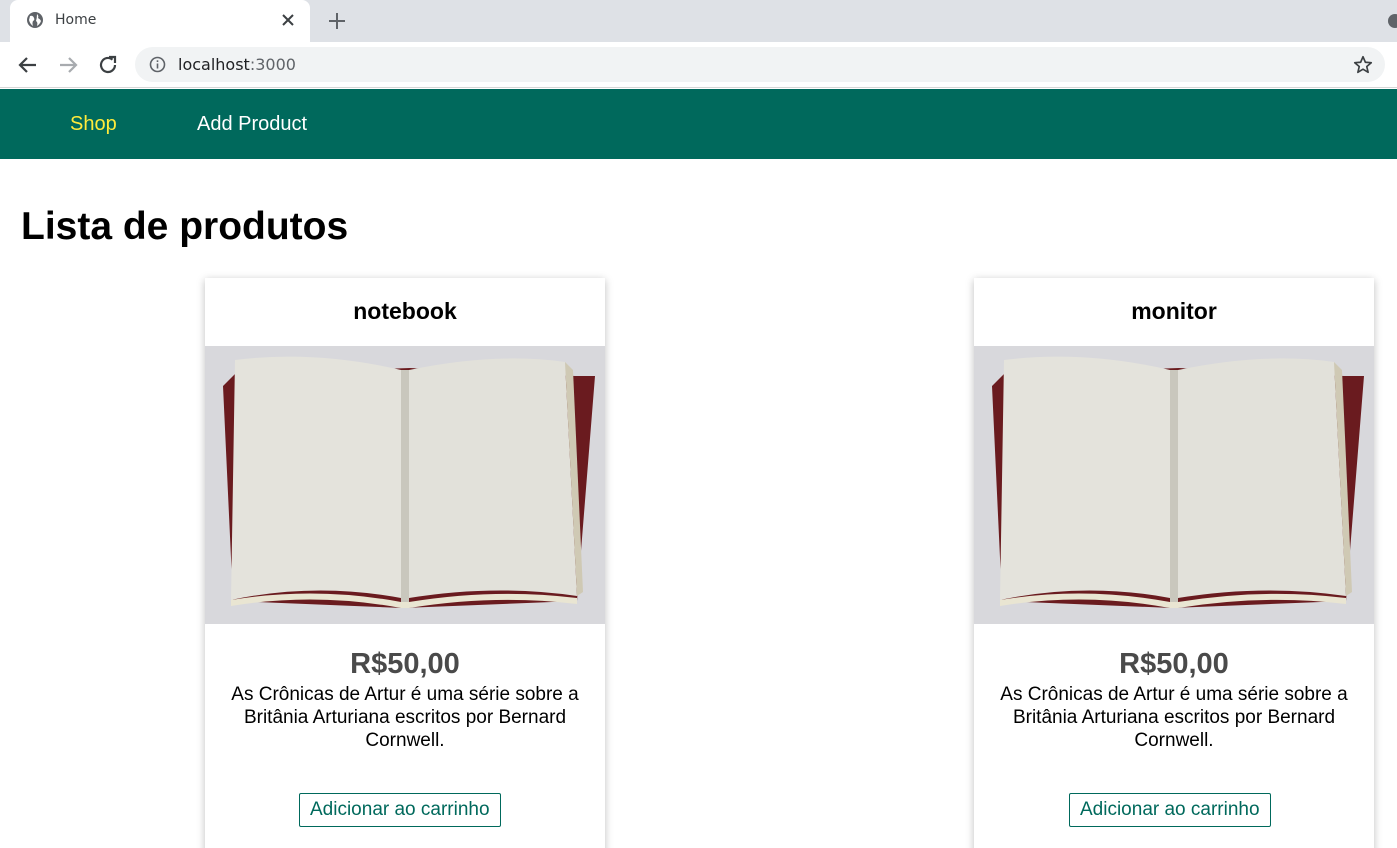  Describe the element at coordinates (252, 124) in the screenshot. I see `nav-link-add-product: Add Product` at that location.